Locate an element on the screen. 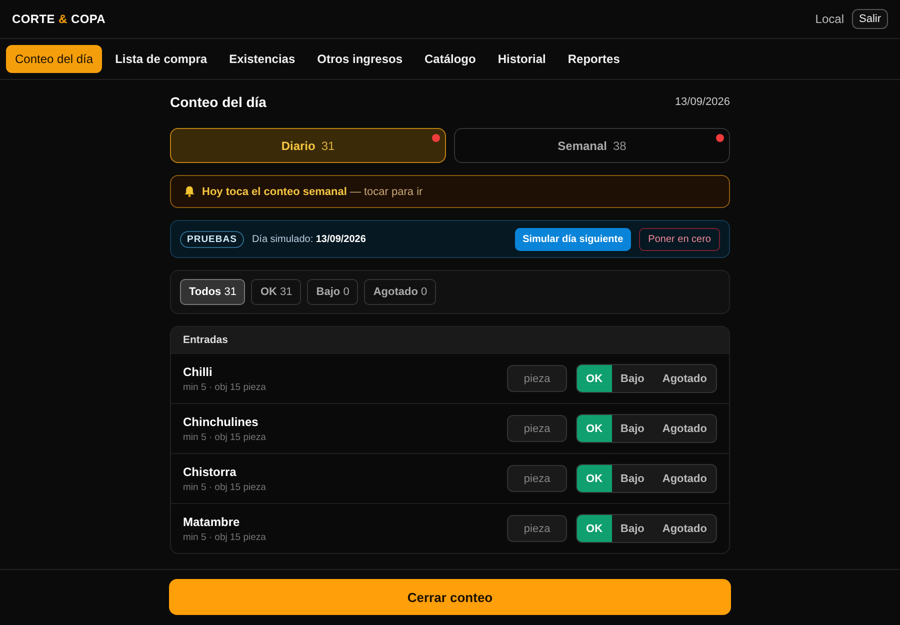 This screenshot has width=900, height=625. nav-tab: Existencias is located at coordinates (262, 59).